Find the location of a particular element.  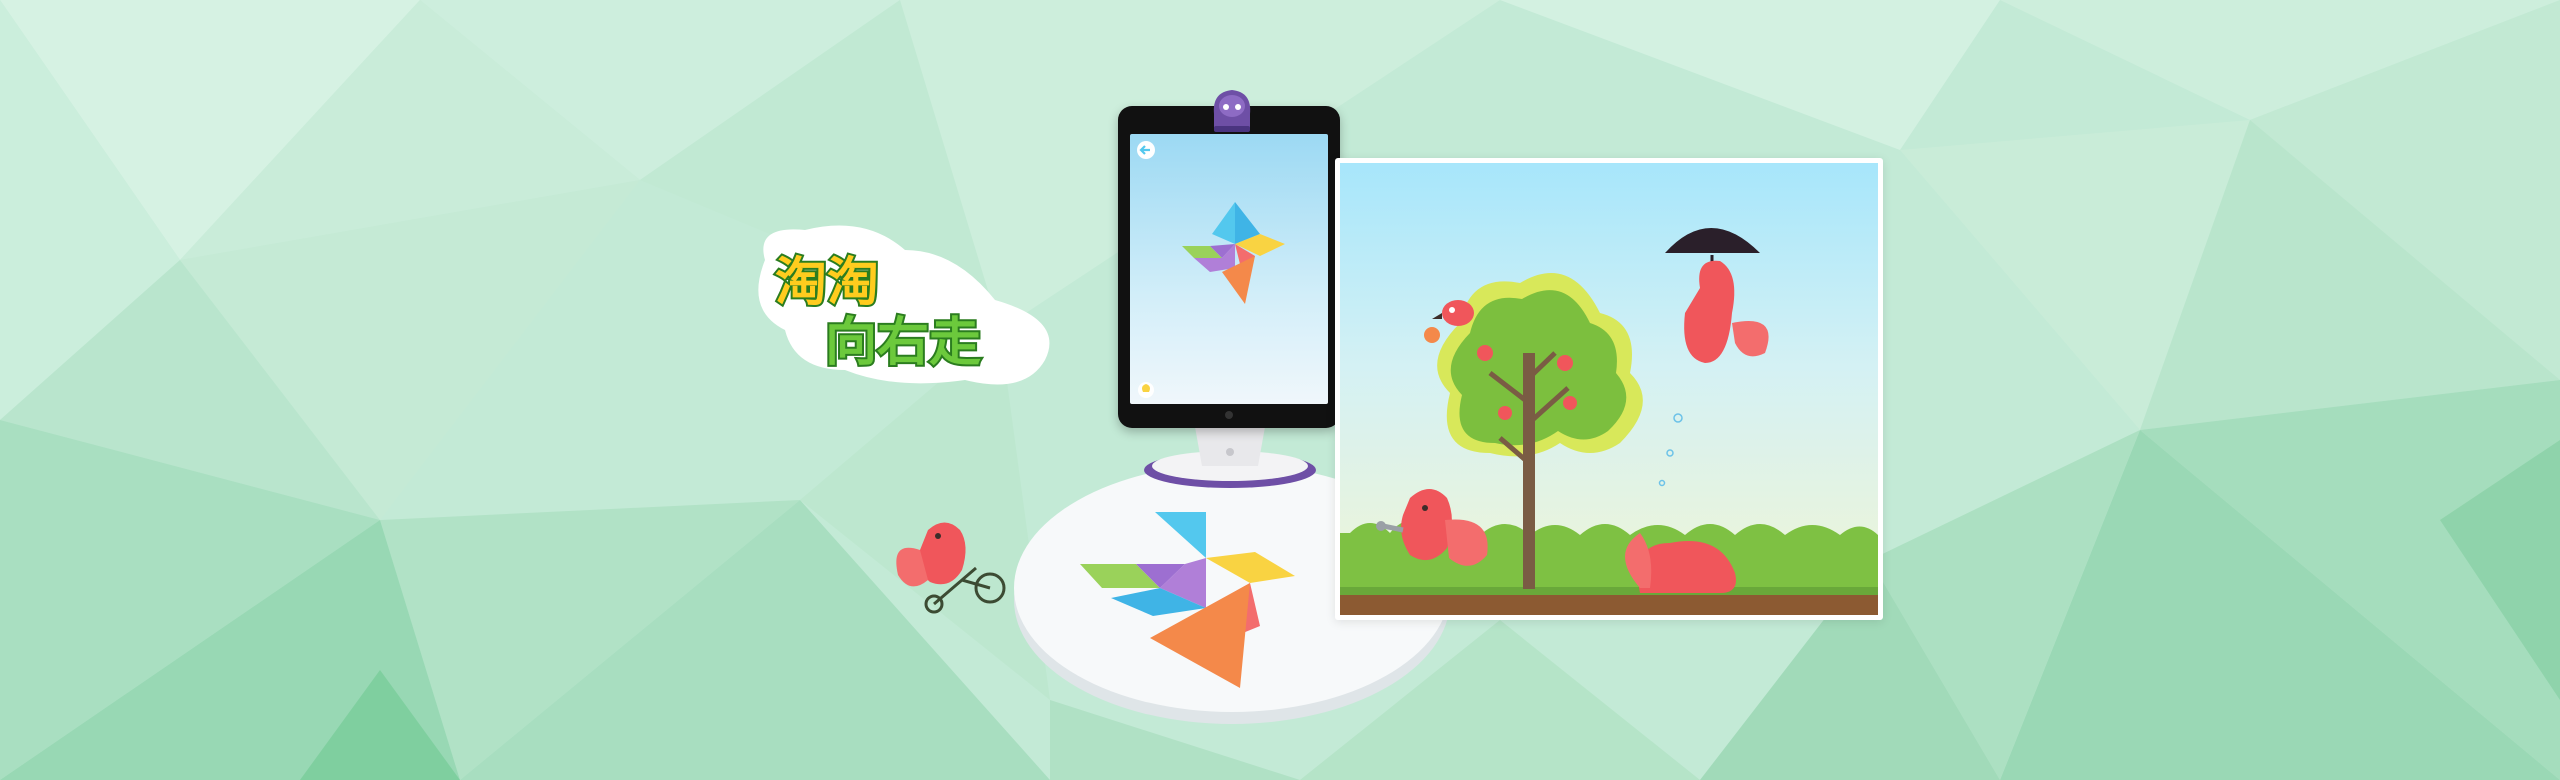

logo-line2: 向右走 is located at coordinates (903, 343).